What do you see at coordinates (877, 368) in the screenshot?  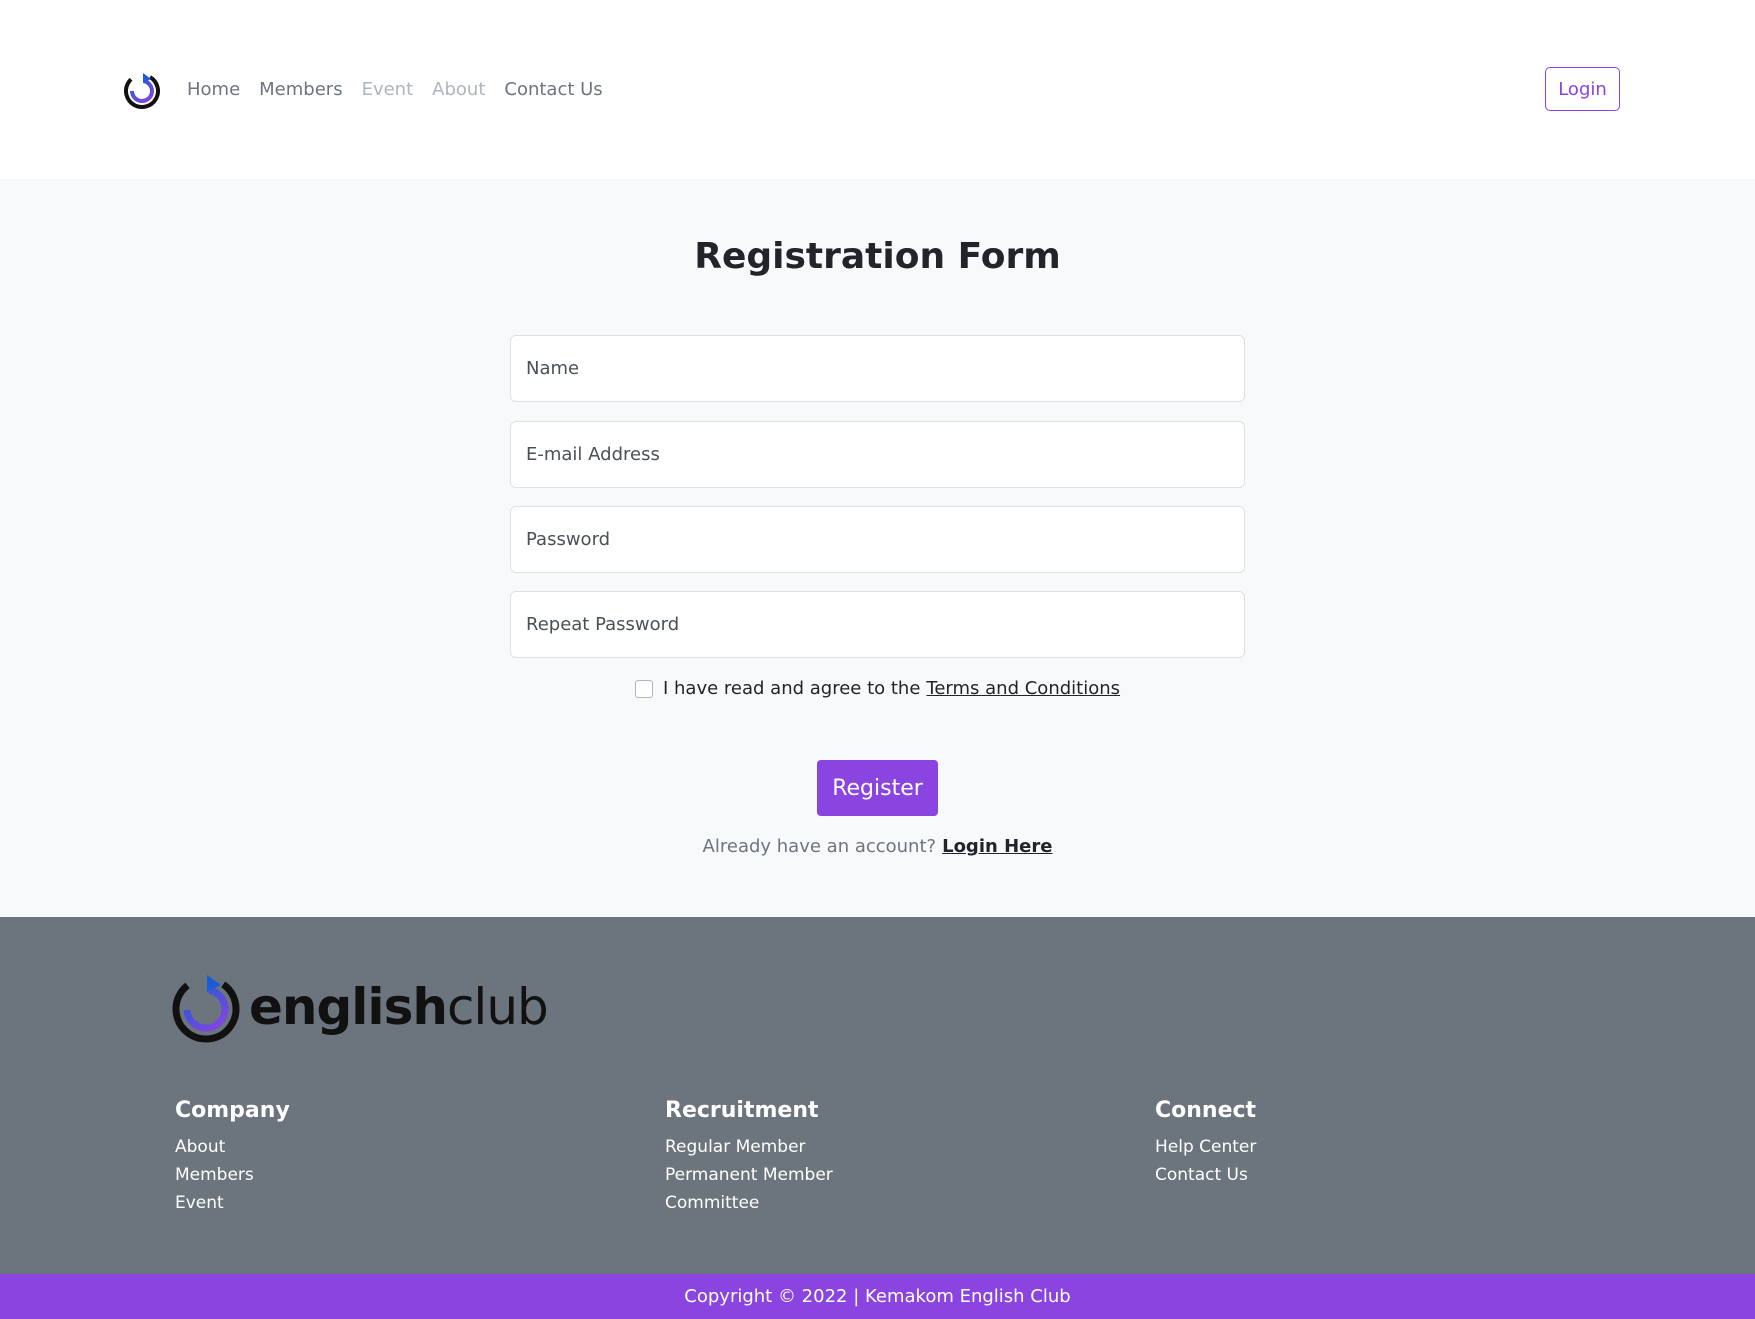 I see `name-input` at bounding box center [877, 368].